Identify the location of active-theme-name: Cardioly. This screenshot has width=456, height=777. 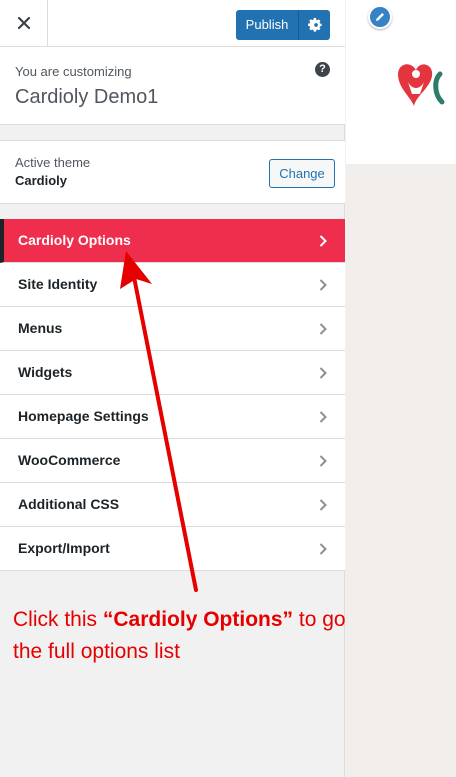
(41, 180).